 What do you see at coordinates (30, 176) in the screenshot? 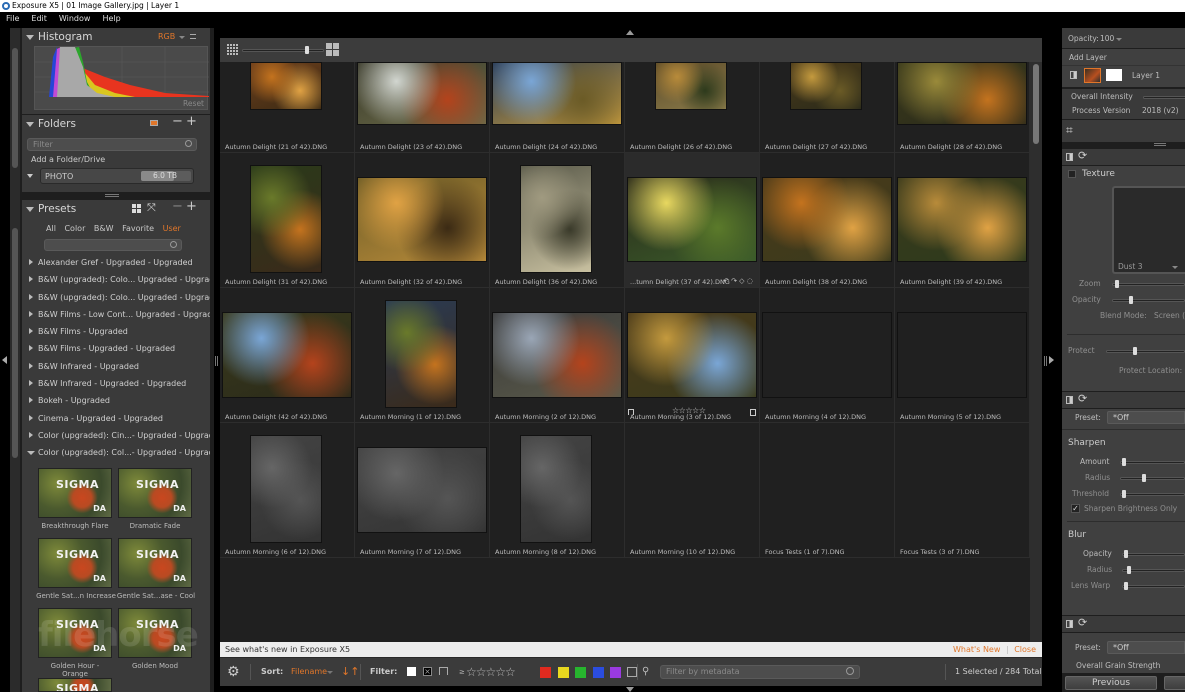
I see `expand-drive-icon` at bounding box center [30, 176].